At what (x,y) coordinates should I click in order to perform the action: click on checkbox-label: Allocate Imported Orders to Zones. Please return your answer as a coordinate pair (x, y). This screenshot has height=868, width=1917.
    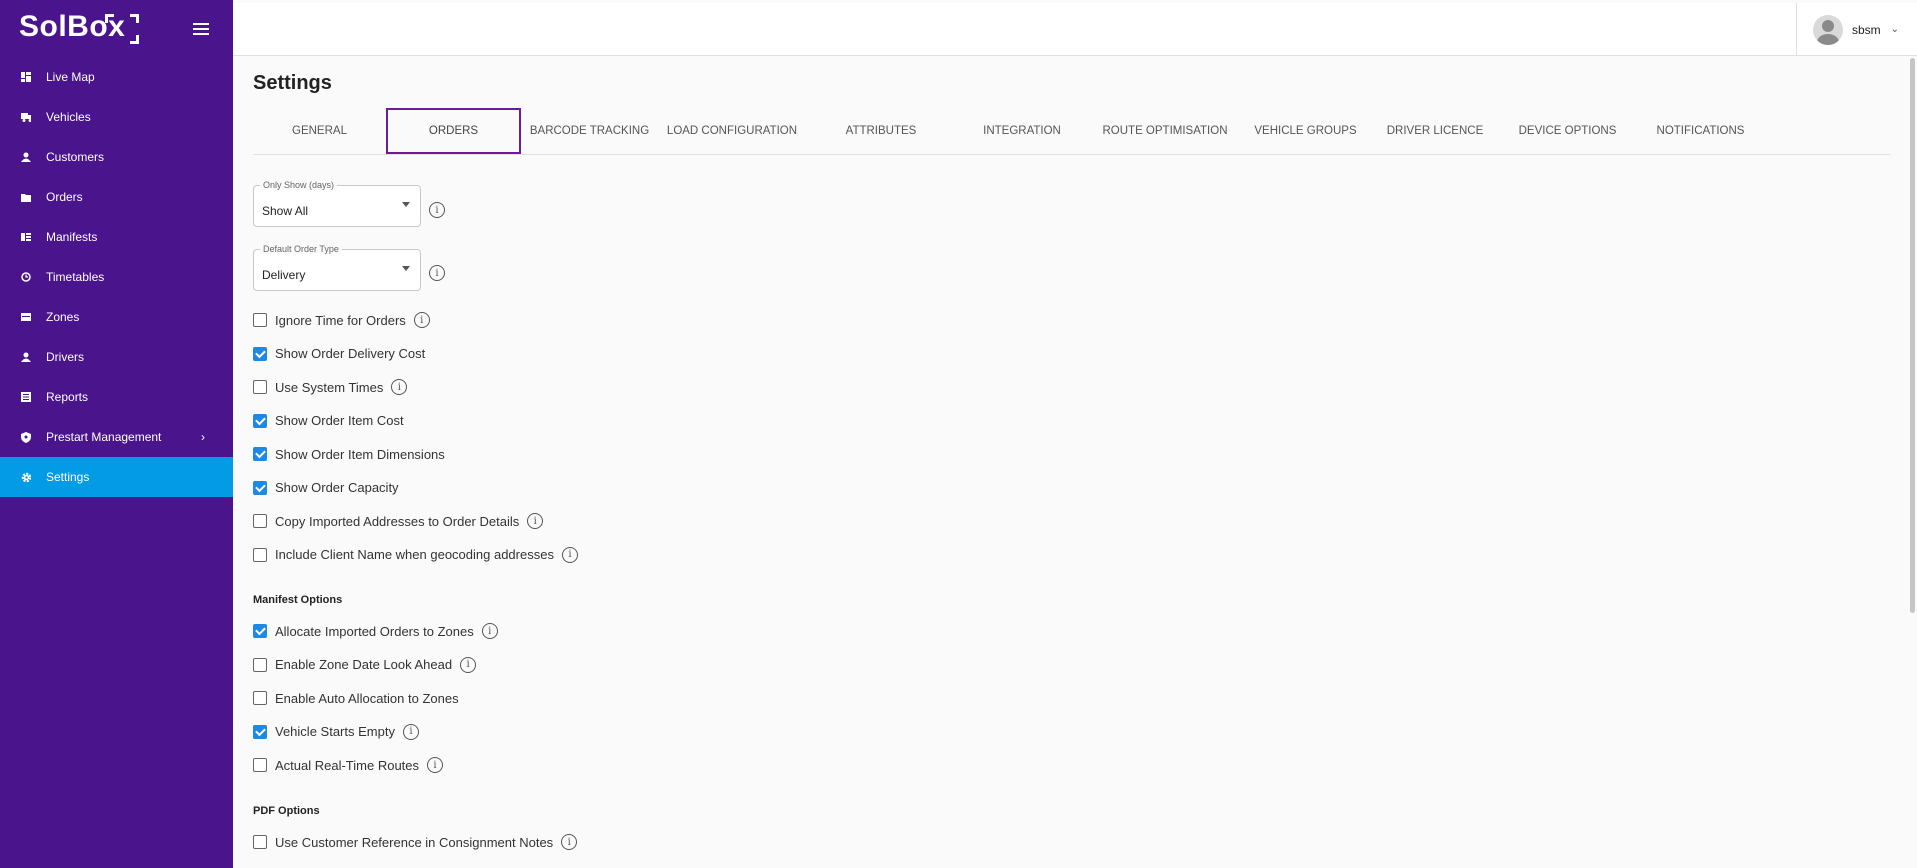
    Looking at the image, I should click on (374, 631).